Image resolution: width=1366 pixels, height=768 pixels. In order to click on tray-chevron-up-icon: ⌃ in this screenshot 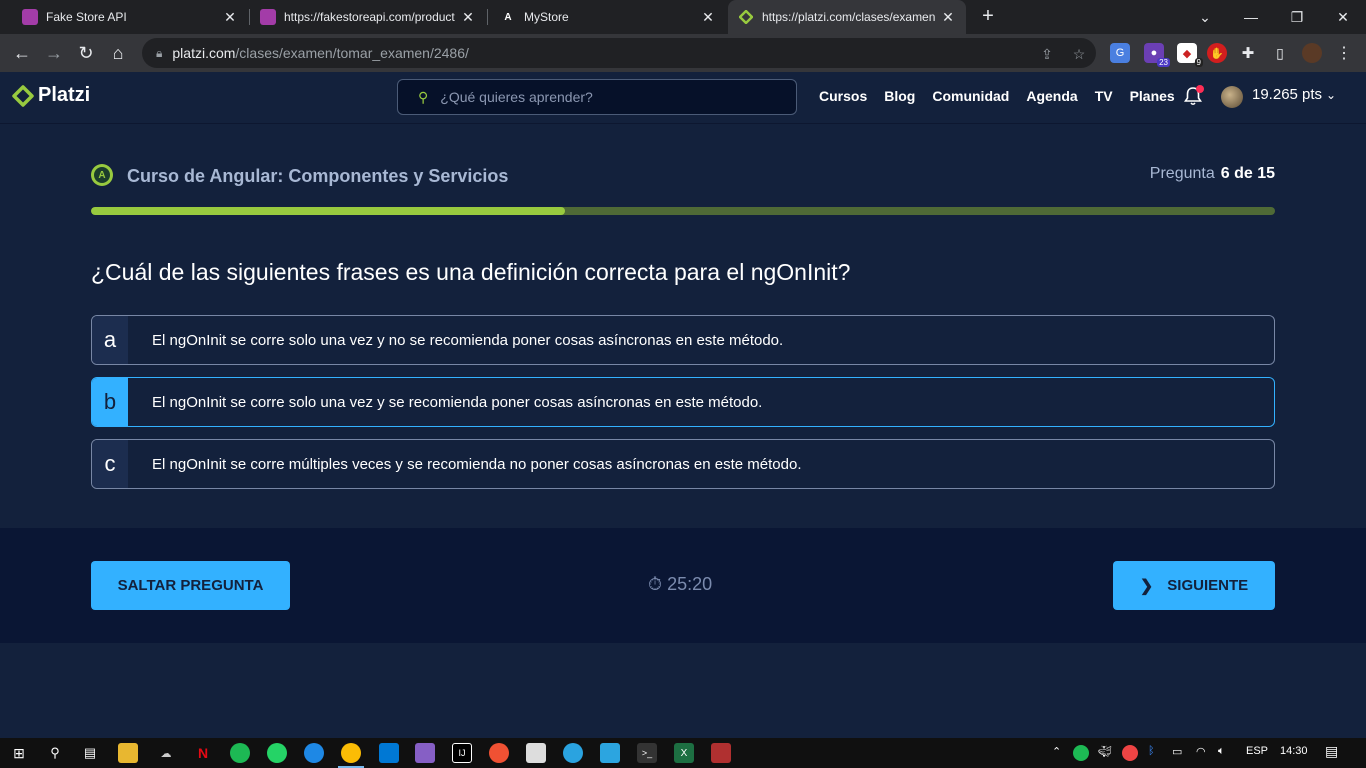, I will do `click(1056, 751)`.